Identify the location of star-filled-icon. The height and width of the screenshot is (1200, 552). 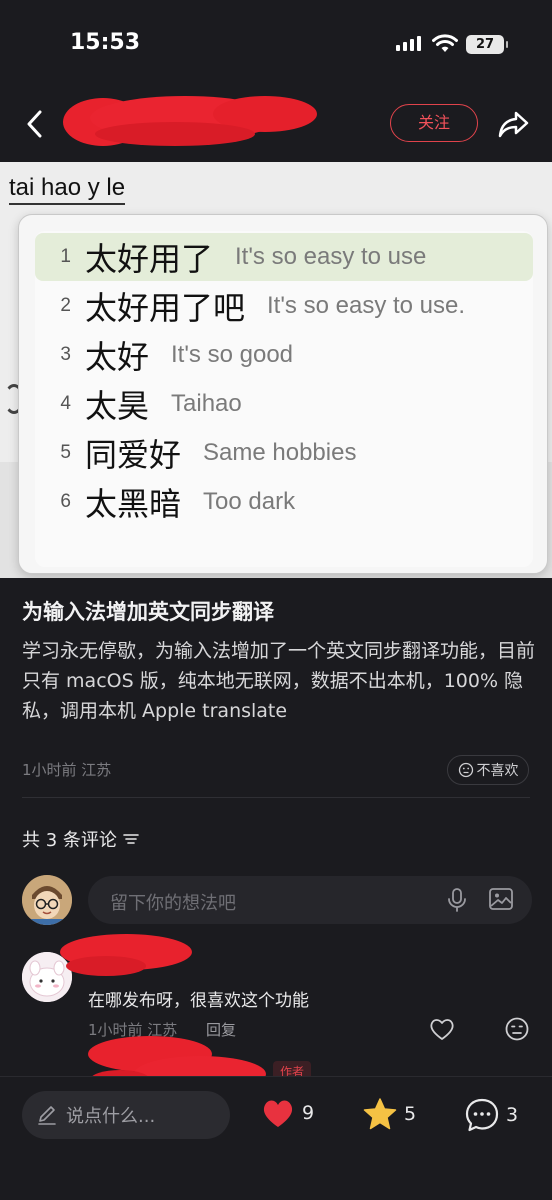
(380, 1114).